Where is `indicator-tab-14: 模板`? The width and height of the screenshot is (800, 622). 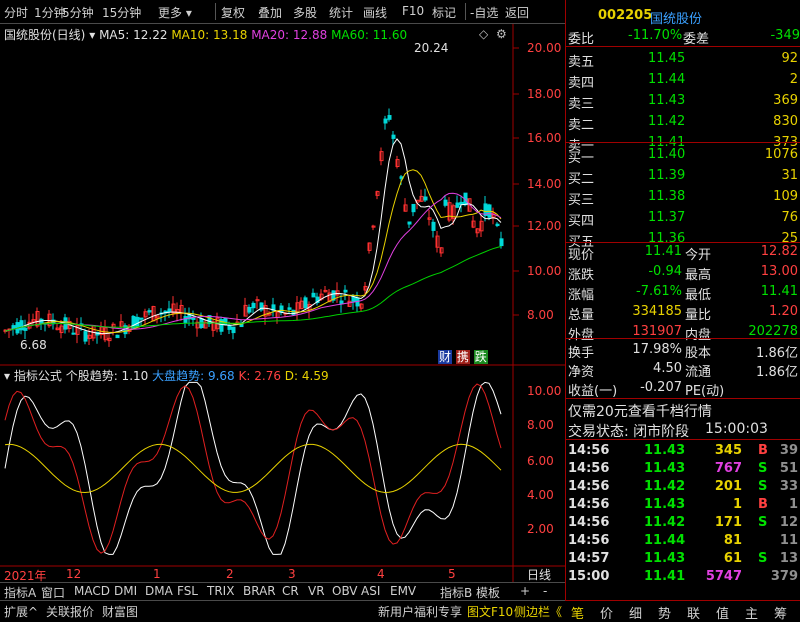
indicator-tab-14: 模板 is located at coordinates (488, 592).